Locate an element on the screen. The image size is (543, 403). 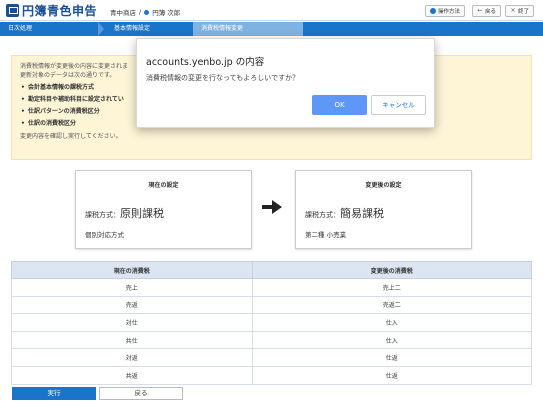
cell-new: 売上二 is located at coordinates (391, 287).